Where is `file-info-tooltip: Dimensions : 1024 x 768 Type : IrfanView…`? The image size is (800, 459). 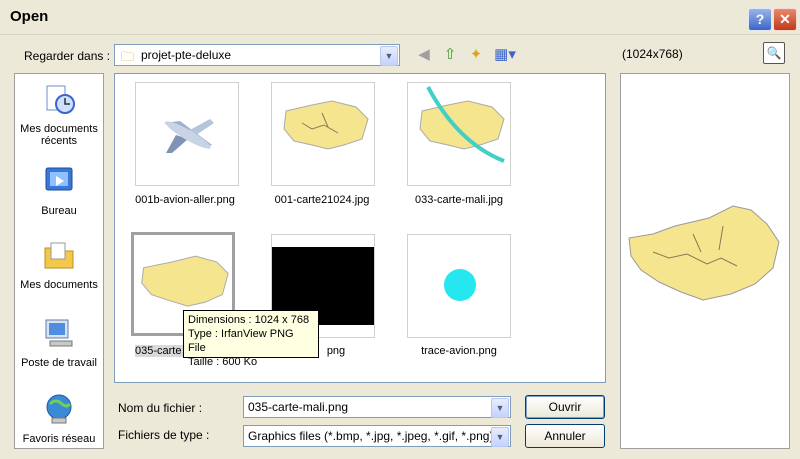 file-info-tooltip: Dimensions : 1024 x 768 Type : IrfanView… is located at coordinates (251, 339).